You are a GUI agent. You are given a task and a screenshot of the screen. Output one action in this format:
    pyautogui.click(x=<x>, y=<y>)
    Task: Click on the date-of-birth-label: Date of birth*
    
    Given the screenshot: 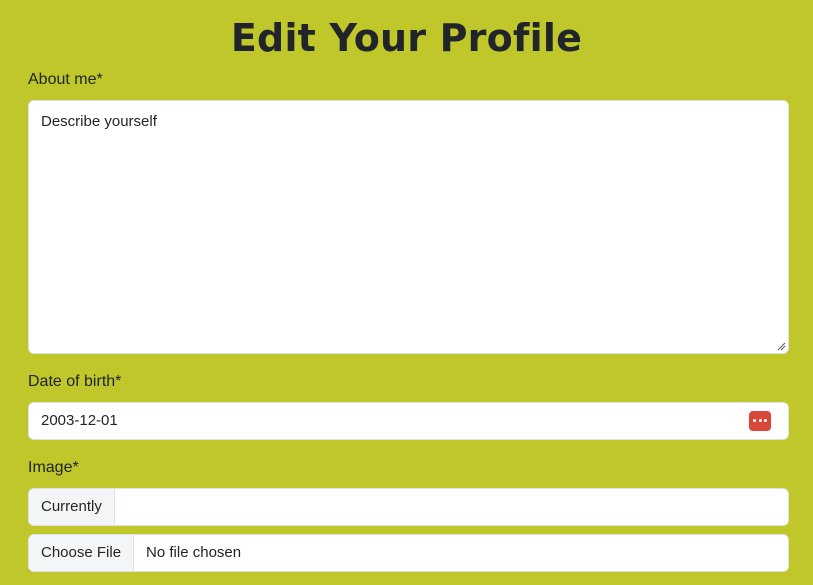 What is the action you would take?
    pyautogui.click(x=75, y=381)
    